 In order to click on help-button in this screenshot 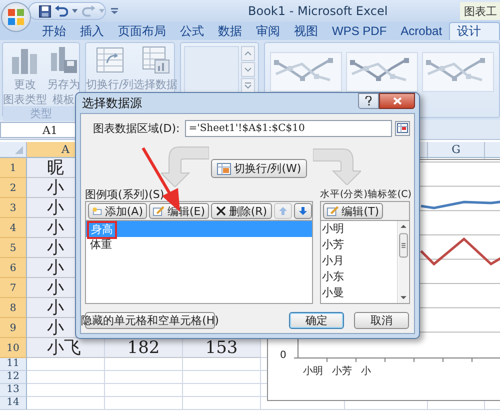, I will do `click(368, 101)`.